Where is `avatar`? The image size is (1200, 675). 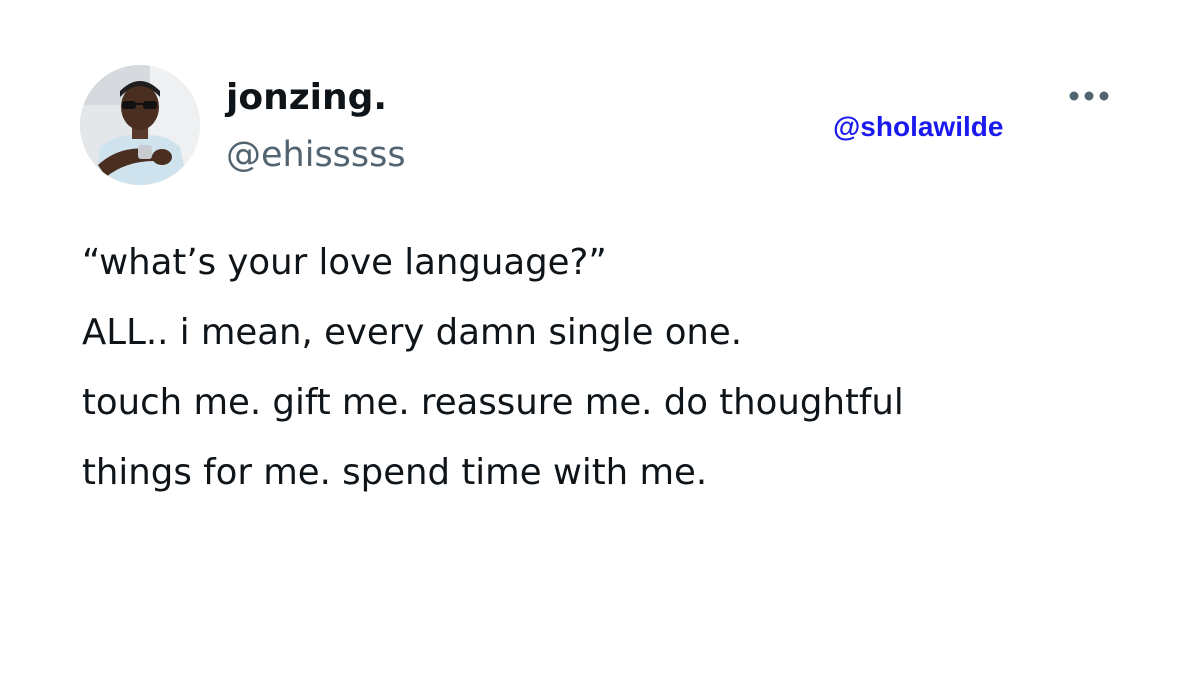 avatar is located at coordinates (140, 125).